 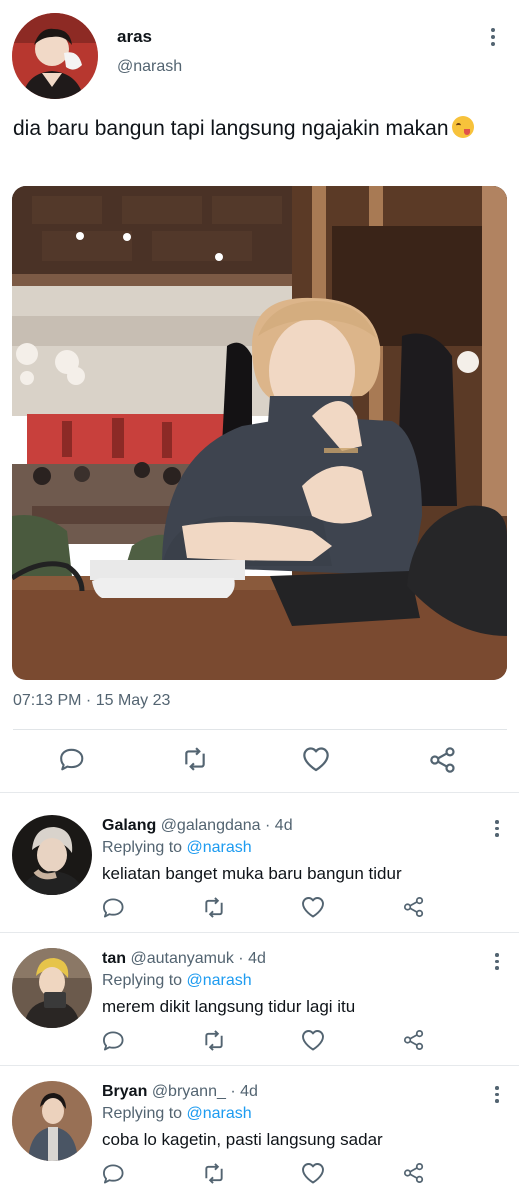 I want to click on tweet-divider, so click(x=260, y=729).